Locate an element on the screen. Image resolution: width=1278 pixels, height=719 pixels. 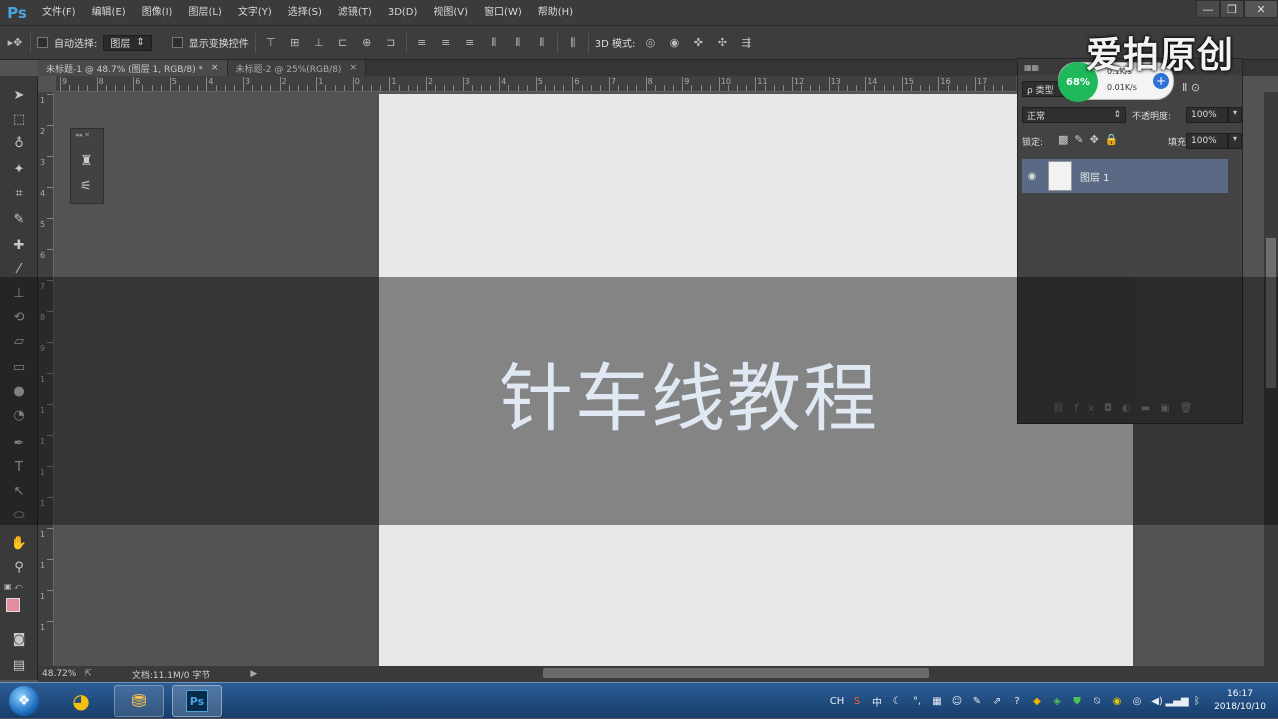
ruler-major-tick is located at coordinates (97, 84).